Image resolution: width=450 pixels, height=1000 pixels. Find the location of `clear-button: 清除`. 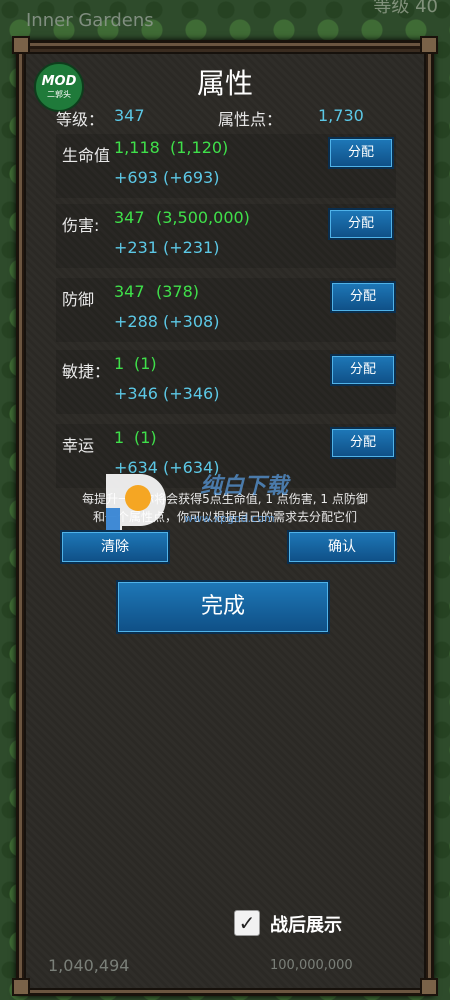

clear-button: 清除 is located at coordinates (115, 547).